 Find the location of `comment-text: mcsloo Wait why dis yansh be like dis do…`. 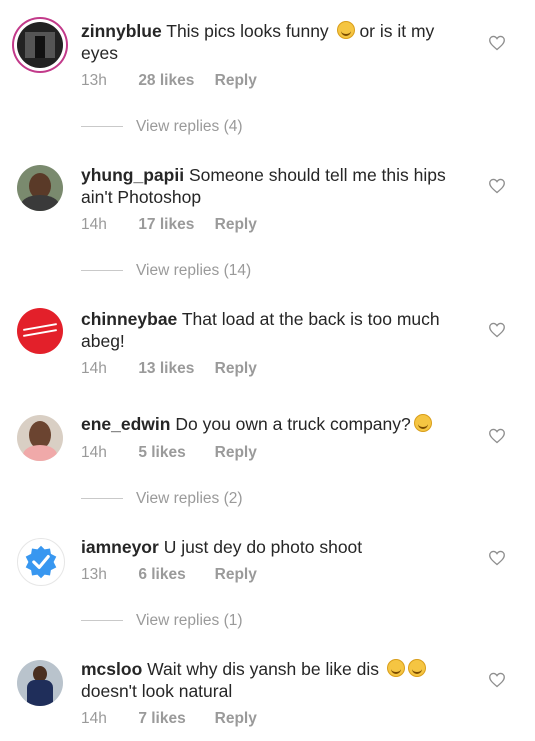

comment-text: mcsloo Wait why dis yansh be like dis do… is located at coordinates (273, 680).